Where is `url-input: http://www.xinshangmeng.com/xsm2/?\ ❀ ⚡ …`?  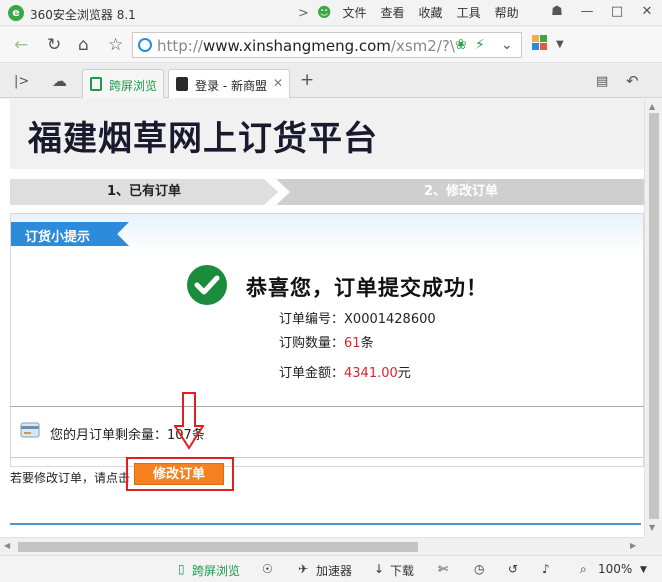
url-input: http://www.xinshangmeng.com/xsm2/?\ ❀ ⚡ … is located at coordinates (327, 45).